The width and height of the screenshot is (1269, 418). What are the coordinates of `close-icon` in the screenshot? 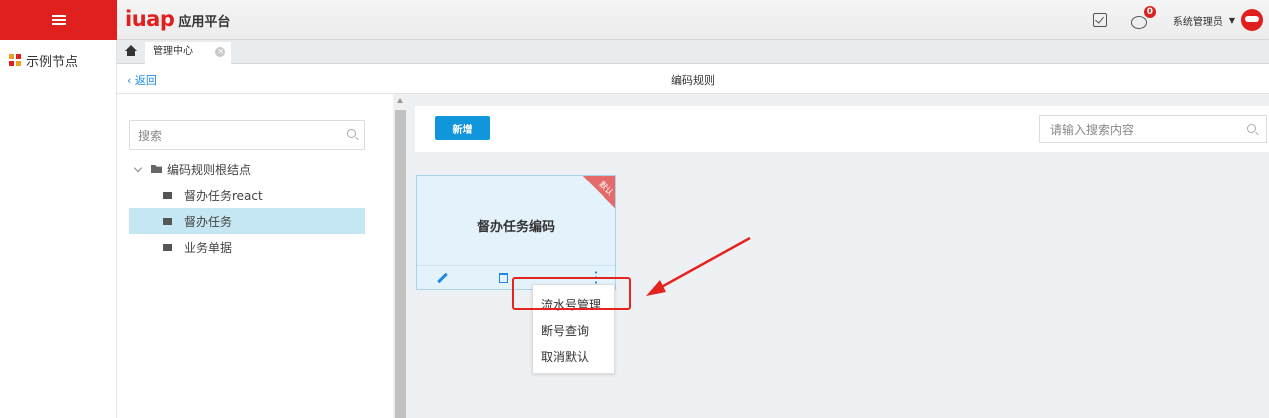 It's located at (220, 52).